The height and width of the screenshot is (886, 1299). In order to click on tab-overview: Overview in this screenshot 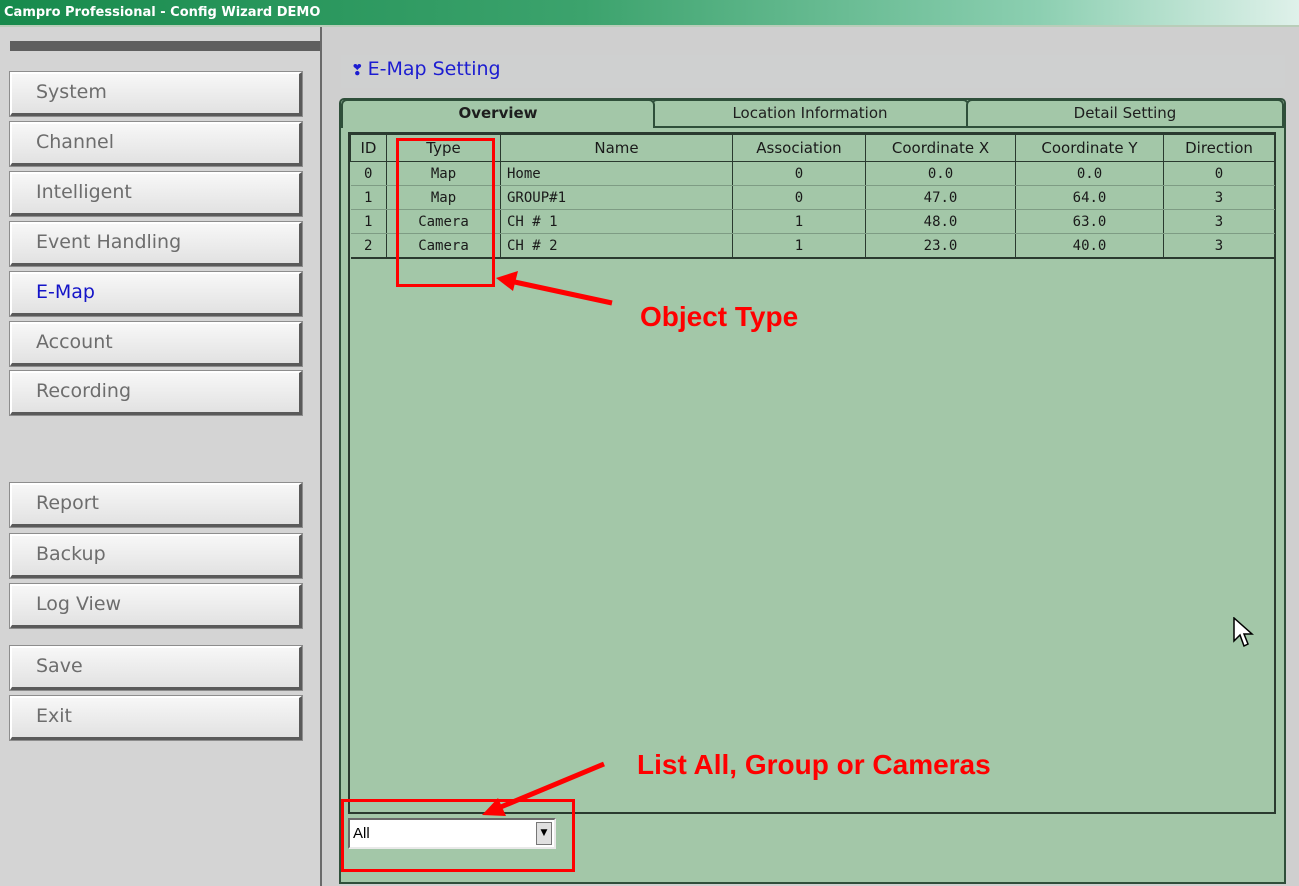, I will do `click(498, 113)`.